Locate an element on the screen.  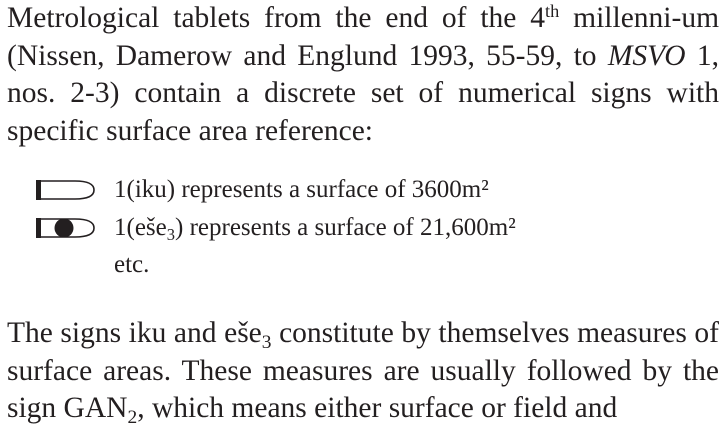
citation-italic: MSVO is located at coordinates (646, 55).